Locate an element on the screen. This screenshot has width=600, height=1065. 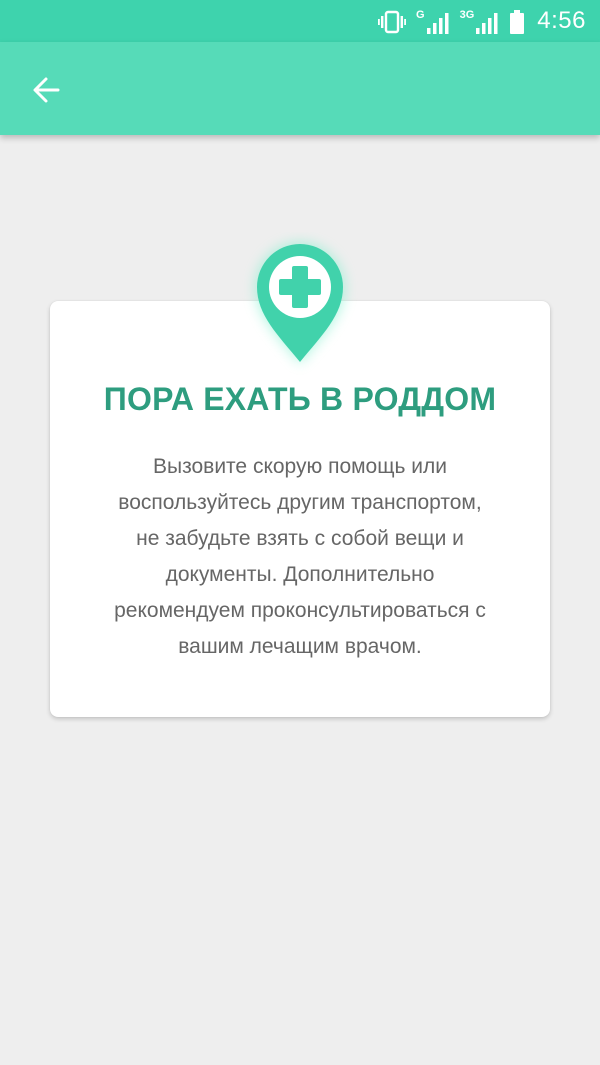
back-button is located at coordinates (46, 90).